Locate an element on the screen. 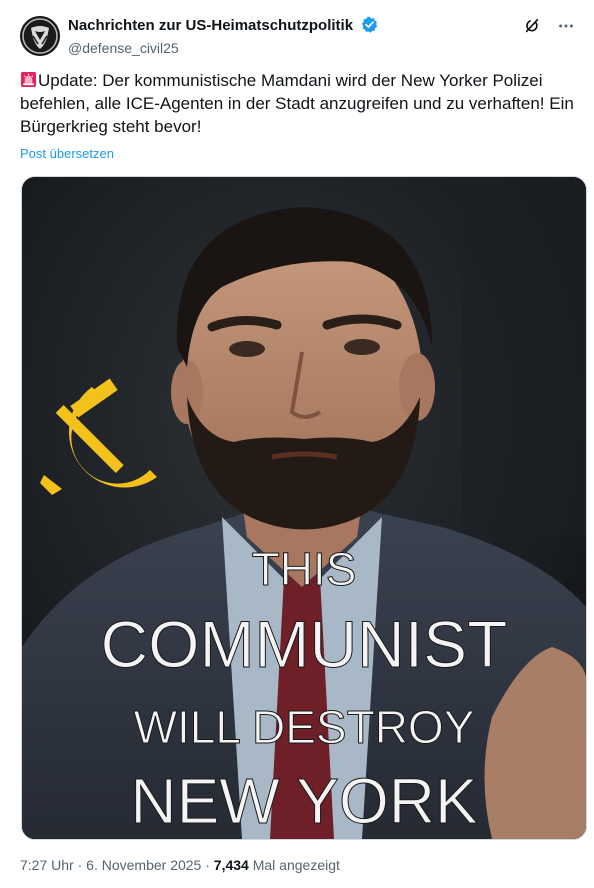  author-handle: @defense_civil25 is located at coordinates (223, 48).